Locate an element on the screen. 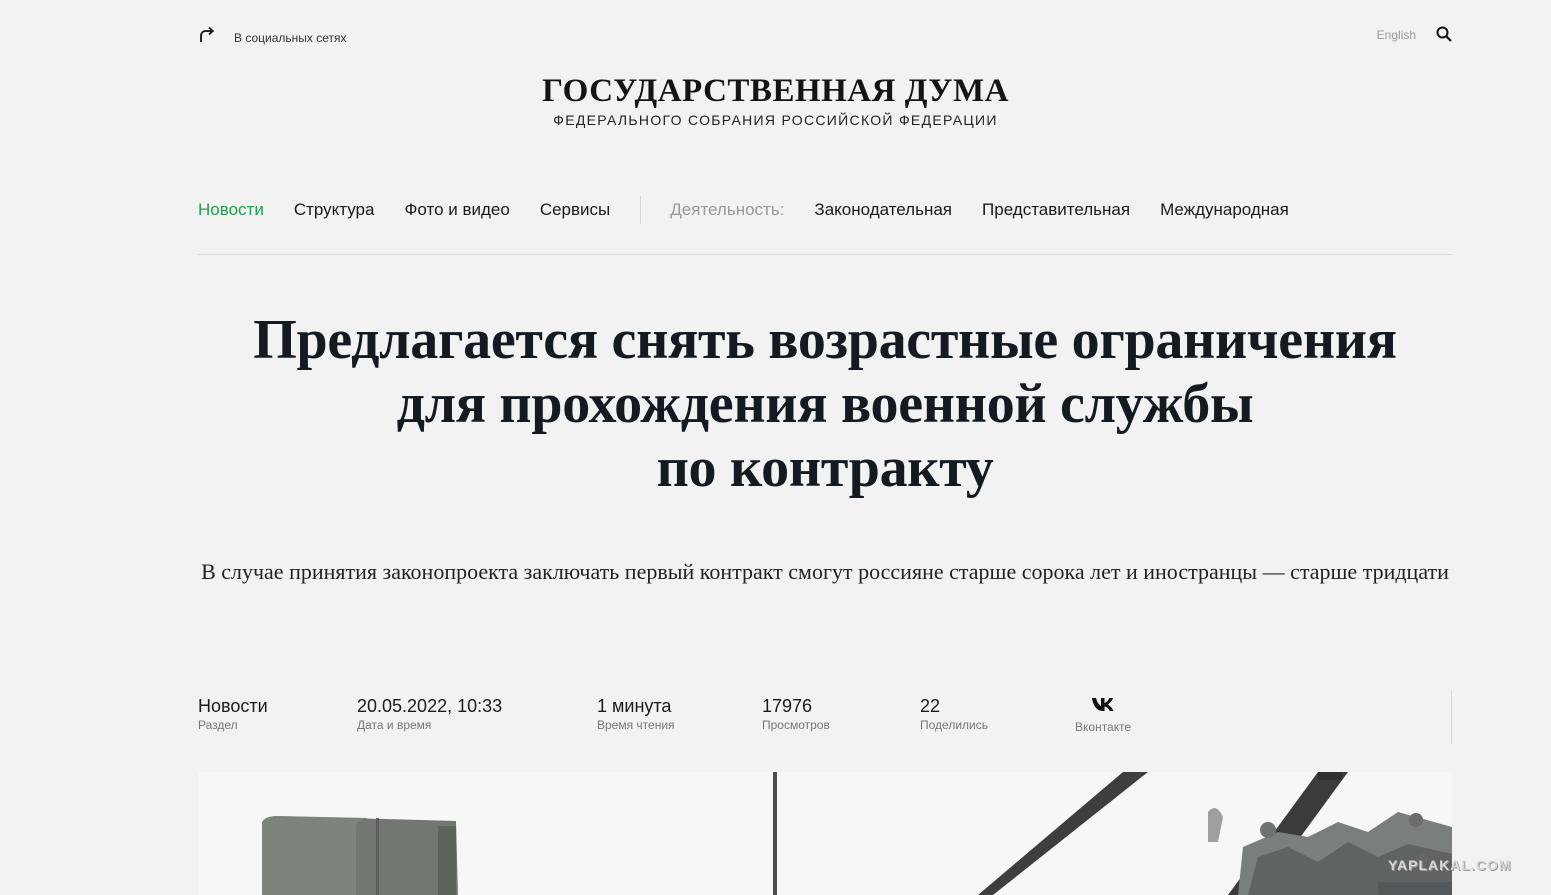  meta-datetime-label: Дата и время is located at coordinates (394, 725).